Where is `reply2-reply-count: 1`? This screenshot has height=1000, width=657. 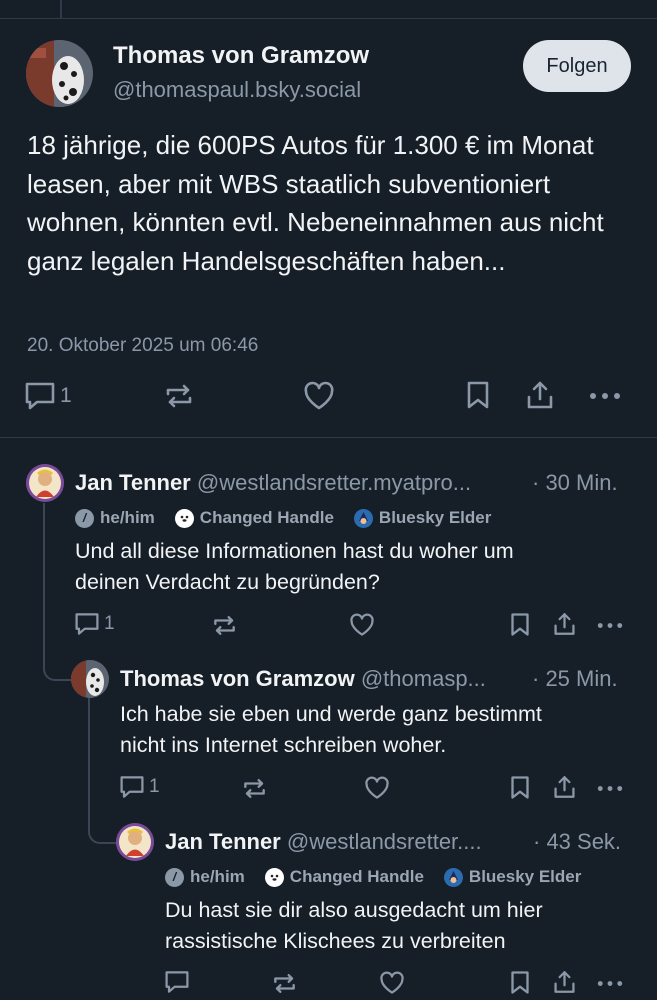 reply2-reply-count: 1 is located at coordinates (154, 786).